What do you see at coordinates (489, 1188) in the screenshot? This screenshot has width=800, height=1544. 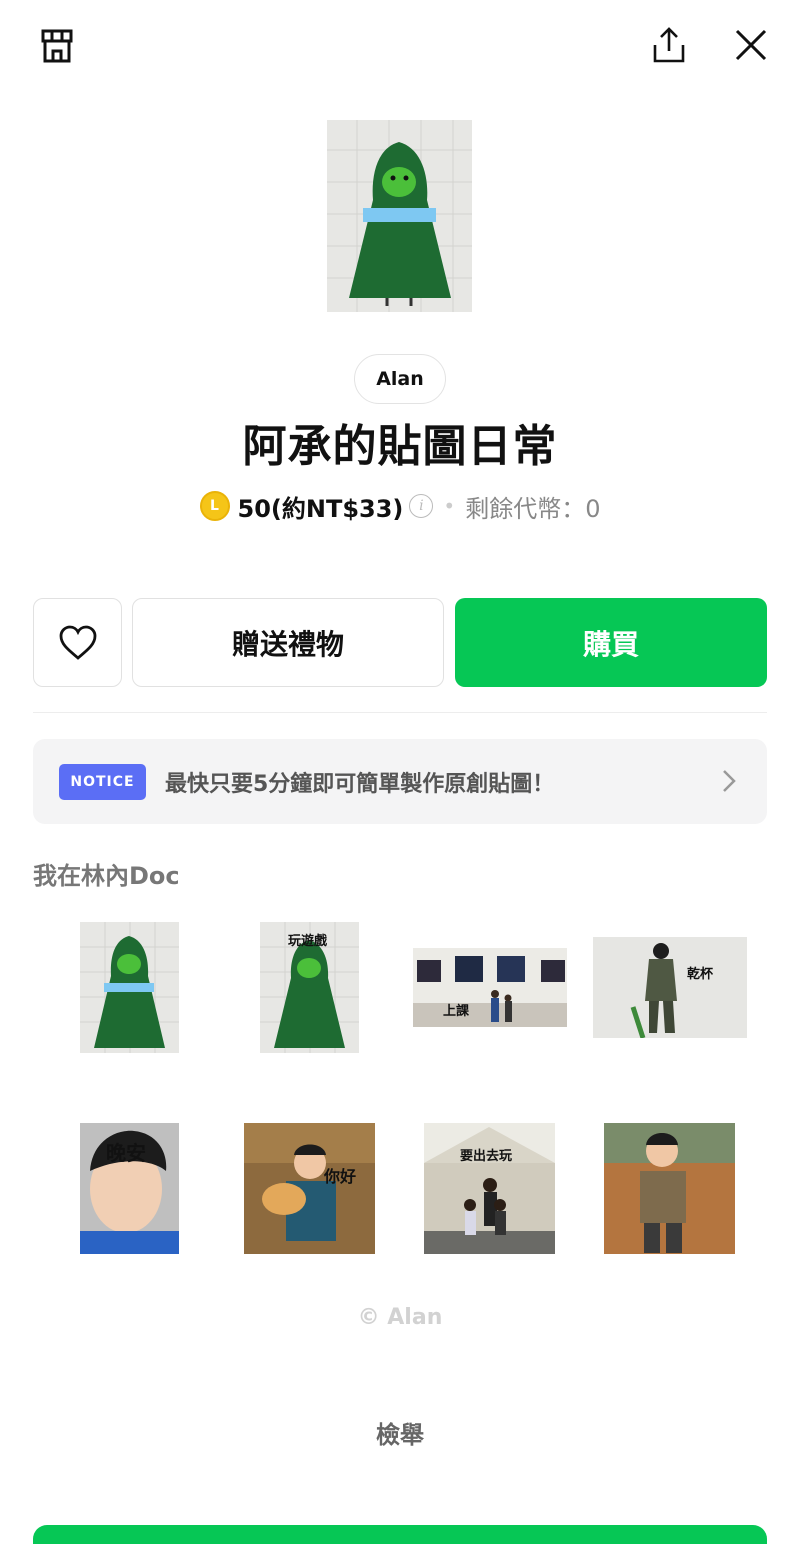 I see `sticker-item: 要出去玩` at bounding box center [489, 1188].